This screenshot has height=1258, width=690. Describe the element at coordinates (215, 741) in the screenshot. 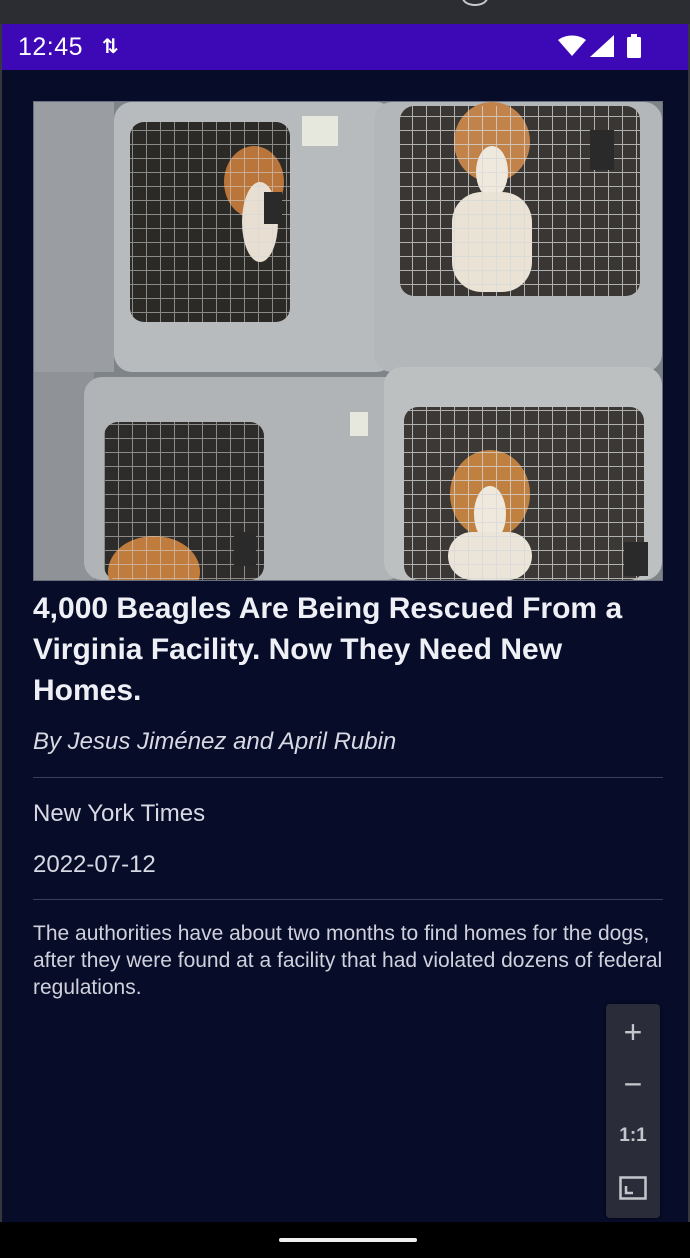

I see `article-byline: By Jesus Jiménez and April Rubin` at that location.